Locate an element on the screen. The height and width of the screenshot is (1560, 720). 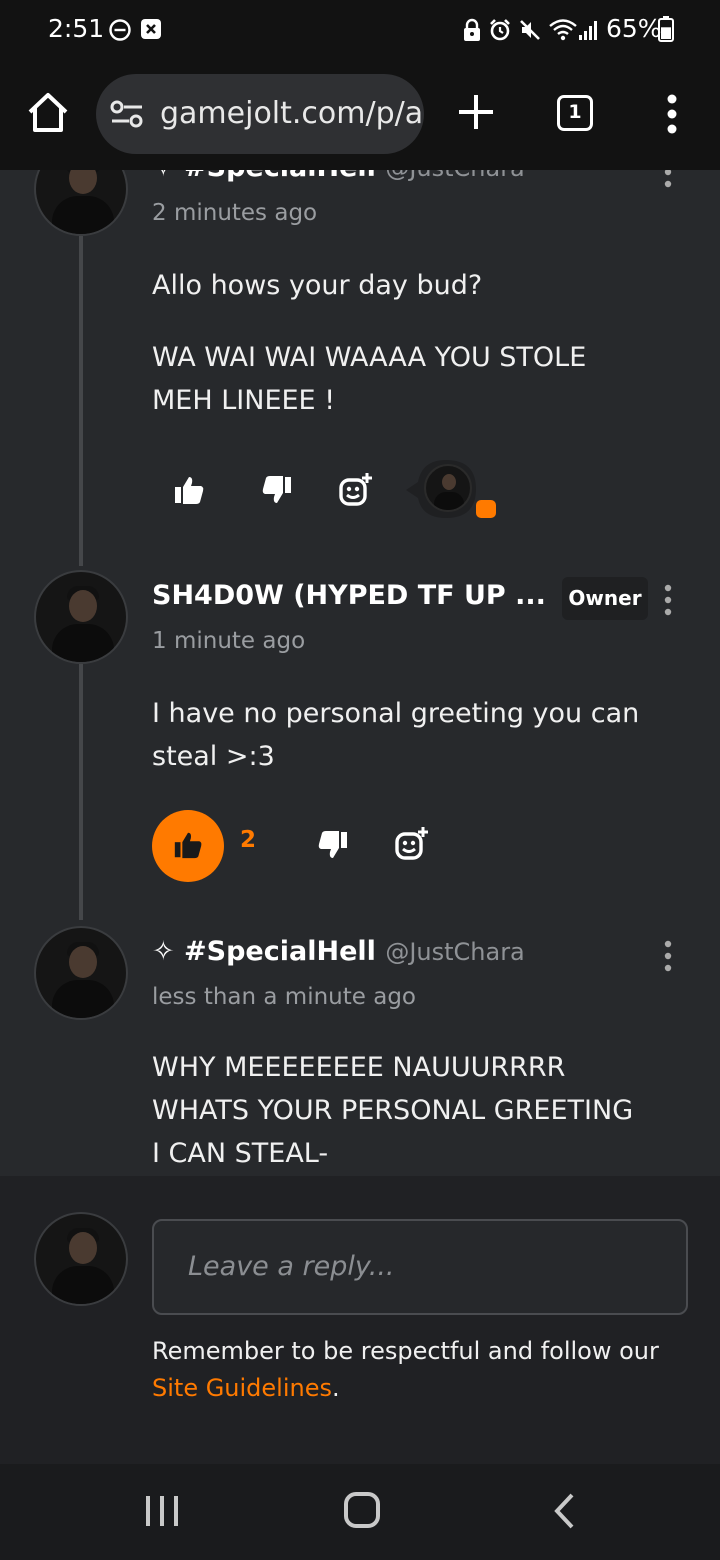
like-button-active is located at coordinates (188, 846).